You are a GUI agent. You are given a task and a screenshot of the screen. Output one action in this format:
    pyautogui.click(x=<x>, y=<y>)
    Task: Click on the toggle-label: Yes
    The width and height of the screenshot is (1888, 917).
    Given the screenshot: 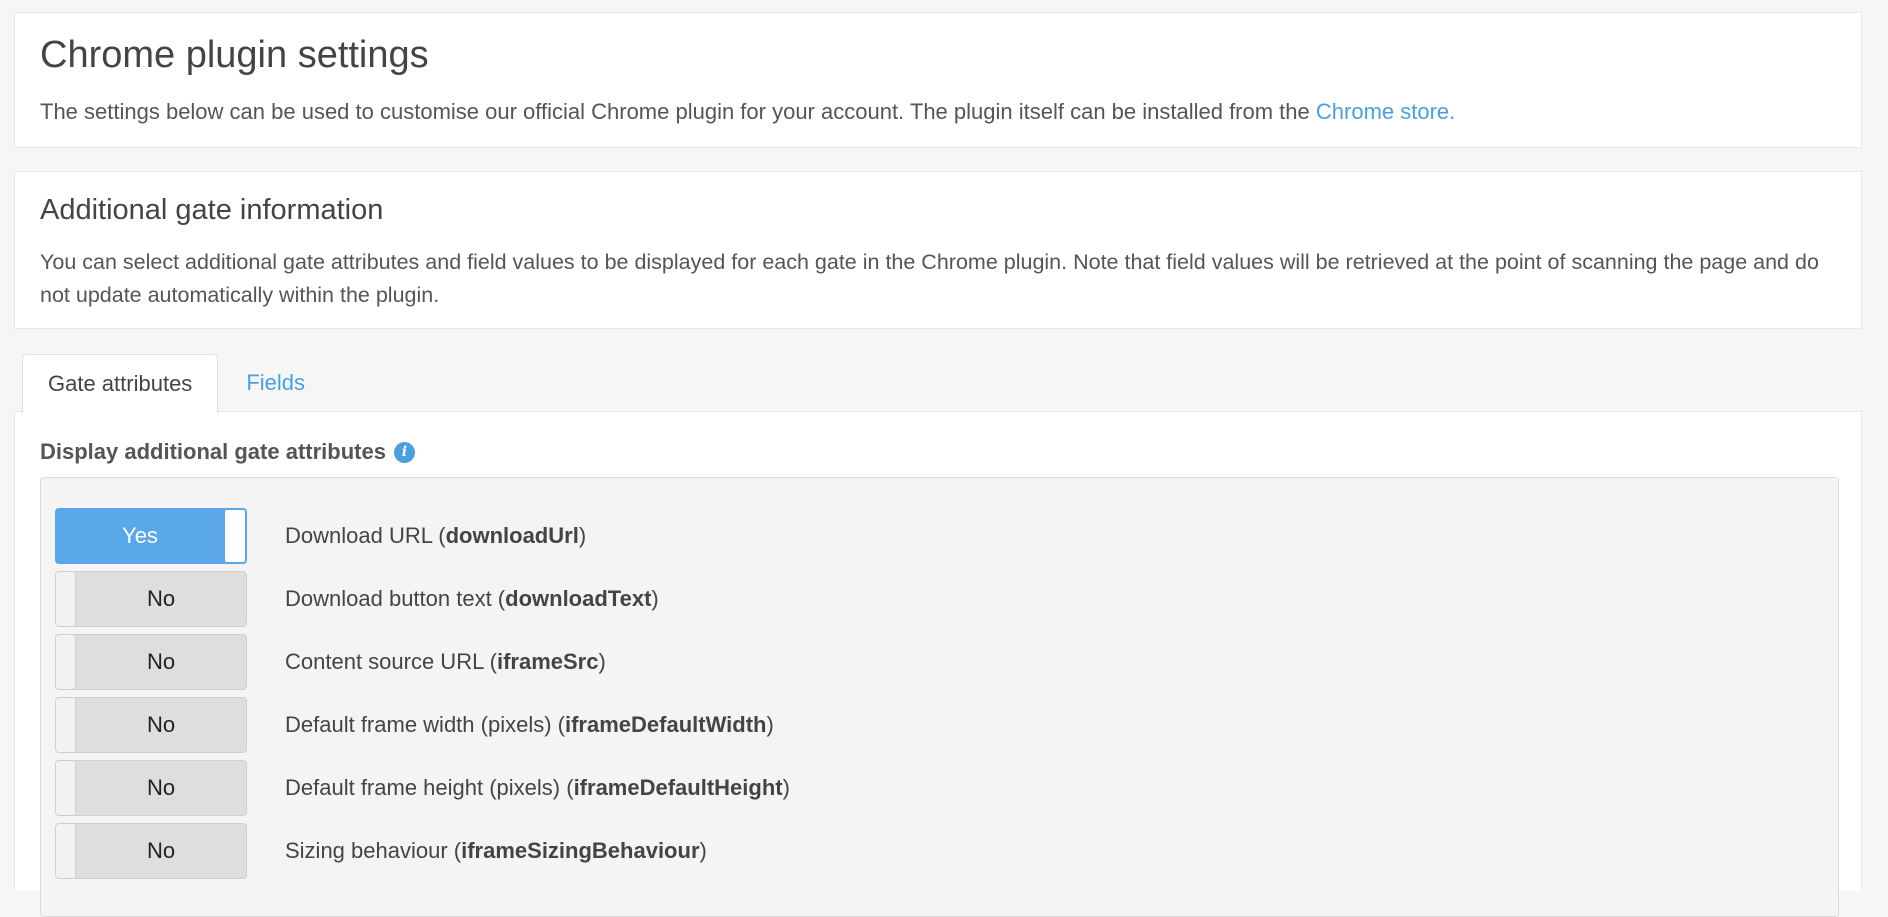 What is the action you would take?
    pyautogui.click(x=140, y=535)
    